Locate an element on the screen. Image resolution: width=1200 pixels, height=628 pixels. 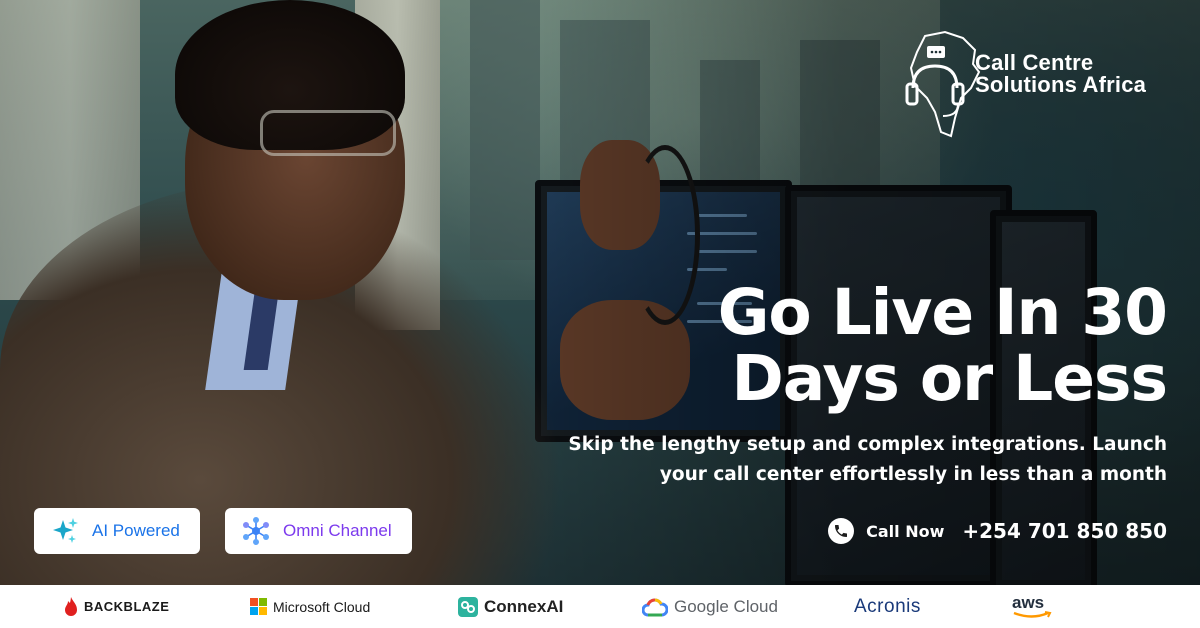
partner-acronis-name: Acronis is located at coordinates (887, 606).